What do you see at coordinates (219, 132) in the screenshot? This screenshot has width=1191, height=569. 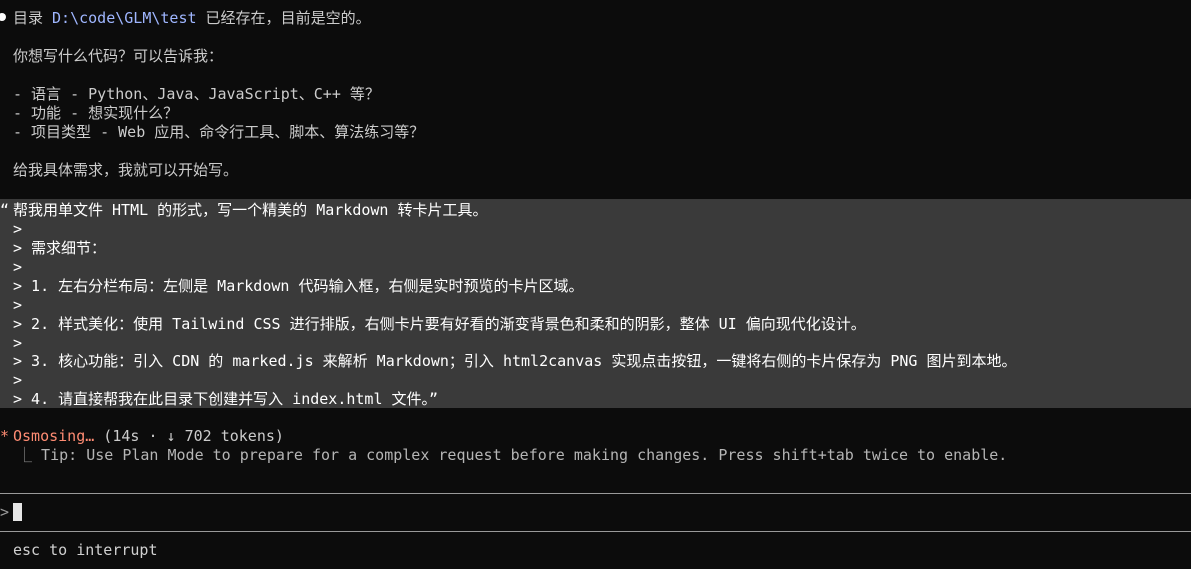 I see `response-bullet-project-type: - 项目类型 - Web 应用、命令行工具、脚本、算法练习等？` at bounding box center [219, 132].